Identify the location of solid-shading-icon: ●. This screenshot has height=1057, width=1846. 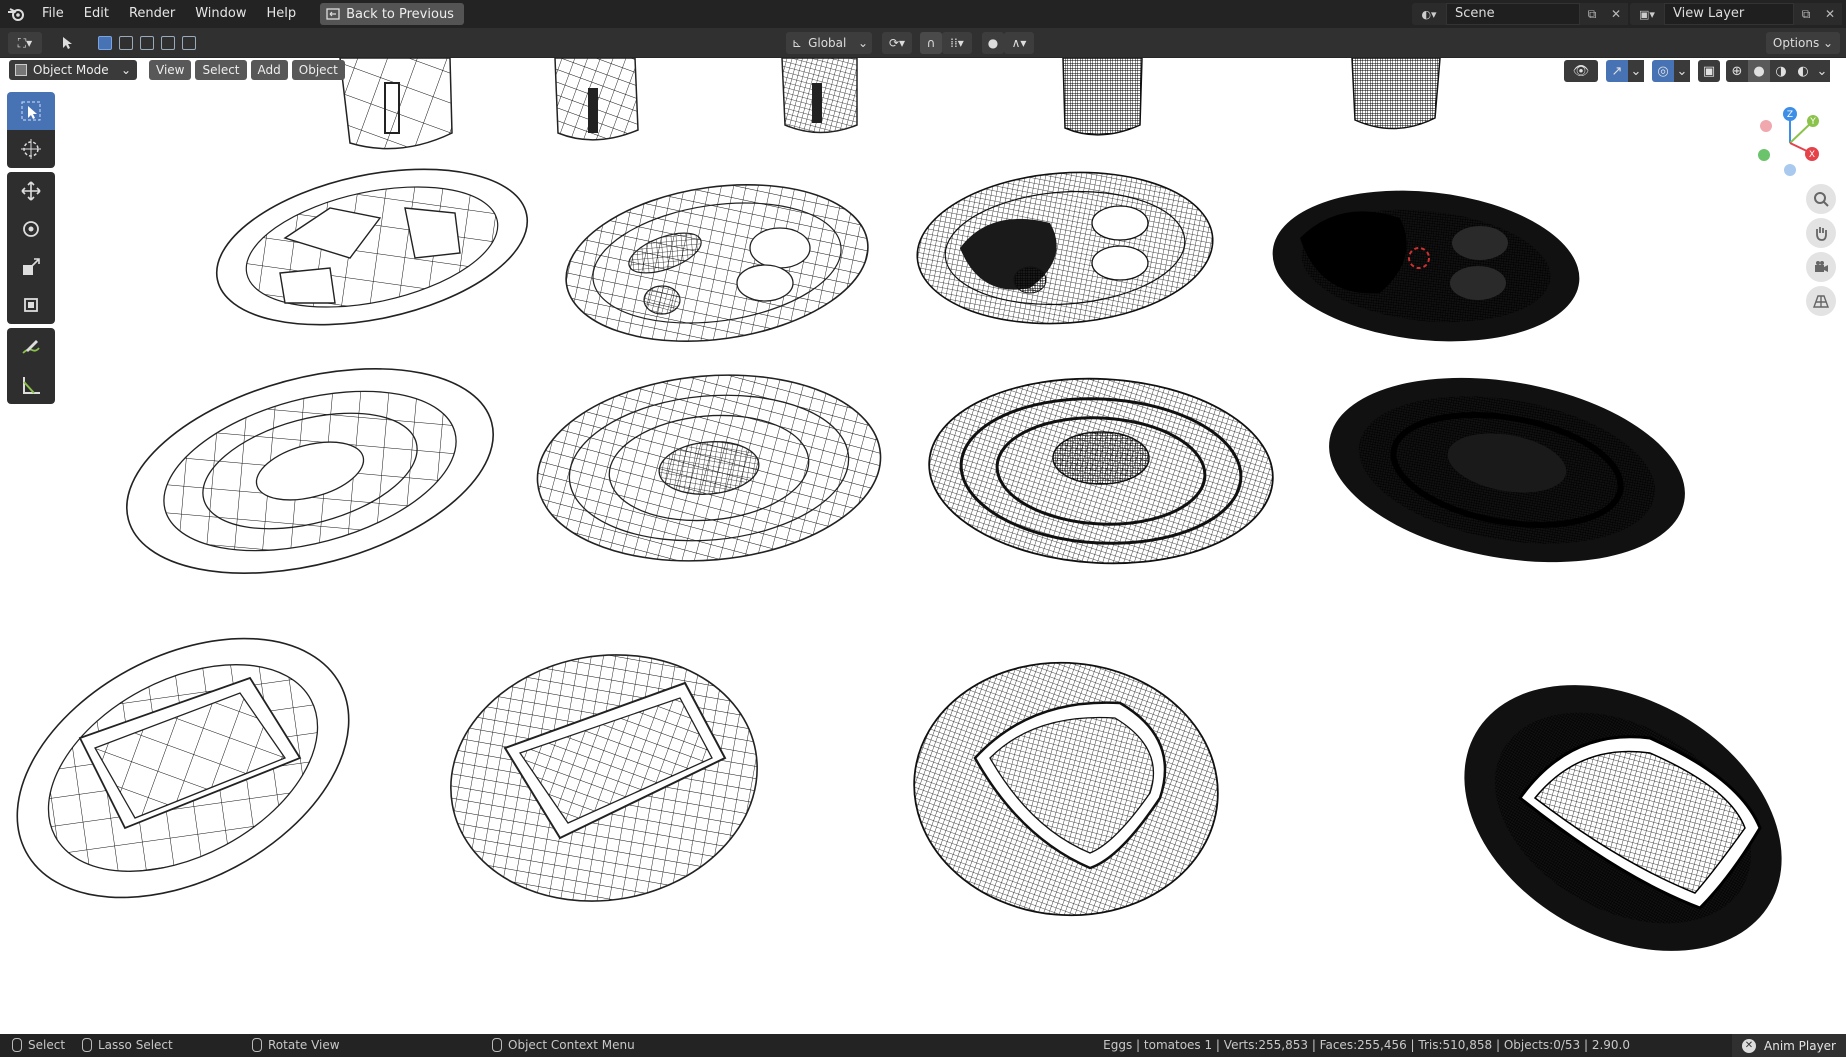
(1759, 71).